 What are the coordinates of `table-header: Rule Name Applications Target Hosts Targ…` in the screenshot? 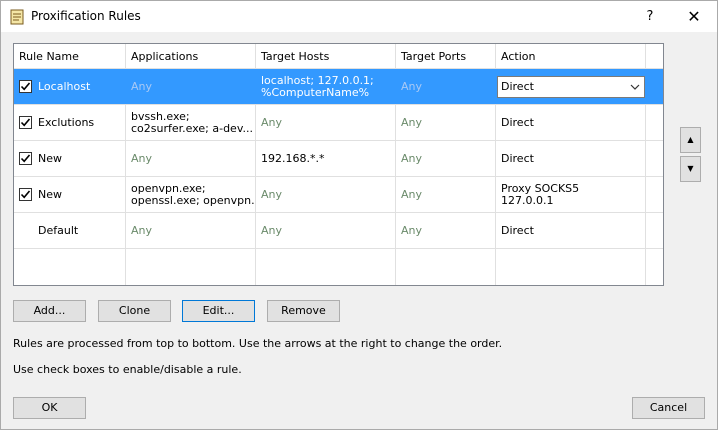 It's located at (338, 56).